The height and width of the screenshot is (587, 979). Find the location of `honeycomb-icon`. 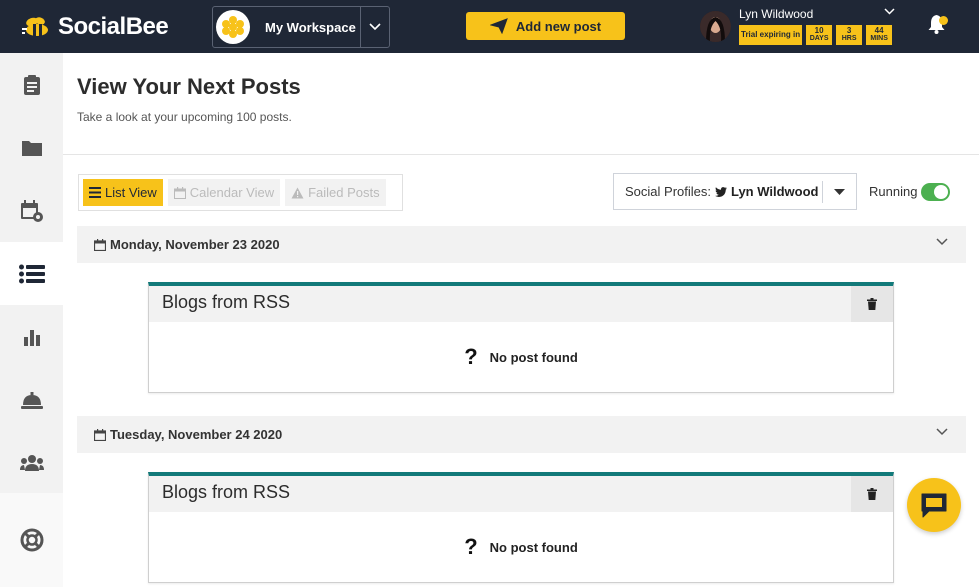

honeycomb-icon is located at coordinates (233, 27).